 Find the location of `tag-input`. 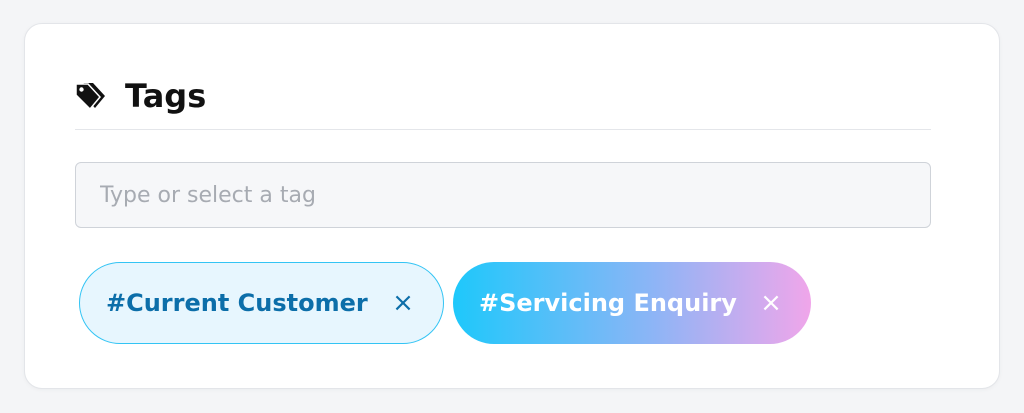

tag-input is located at coordinates (503, 195).